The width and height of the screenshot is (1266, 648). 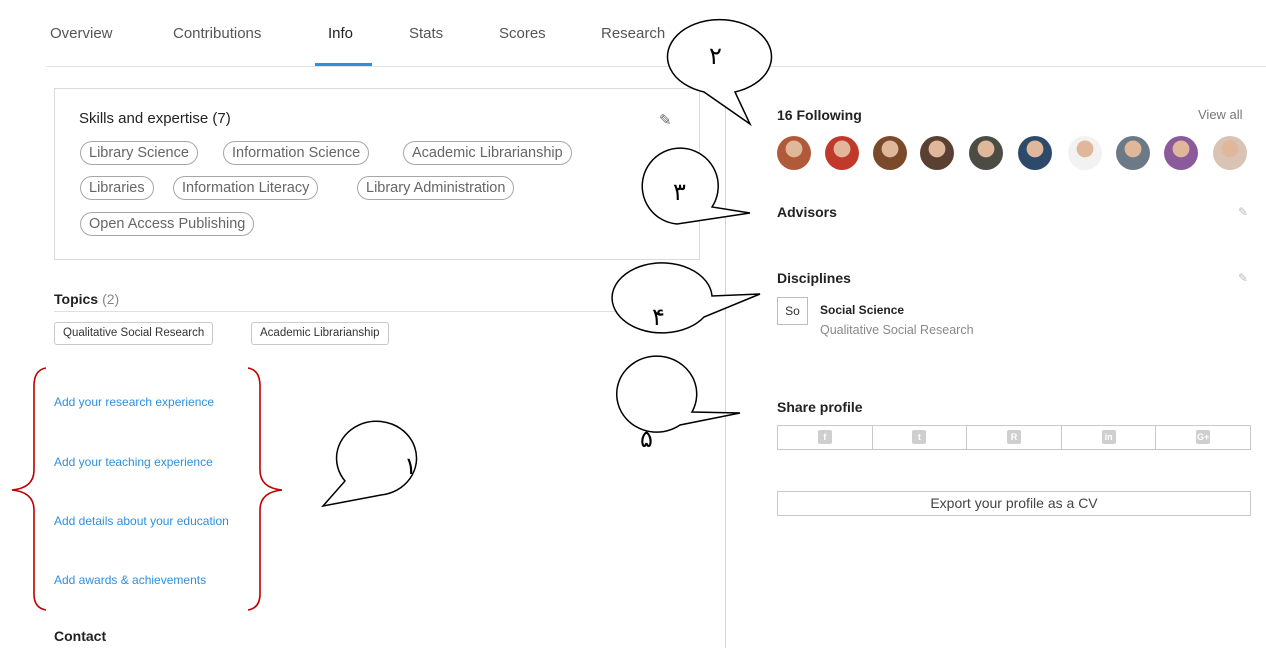 I want to click on discipline-badge: So, so click(x=792, y=311).